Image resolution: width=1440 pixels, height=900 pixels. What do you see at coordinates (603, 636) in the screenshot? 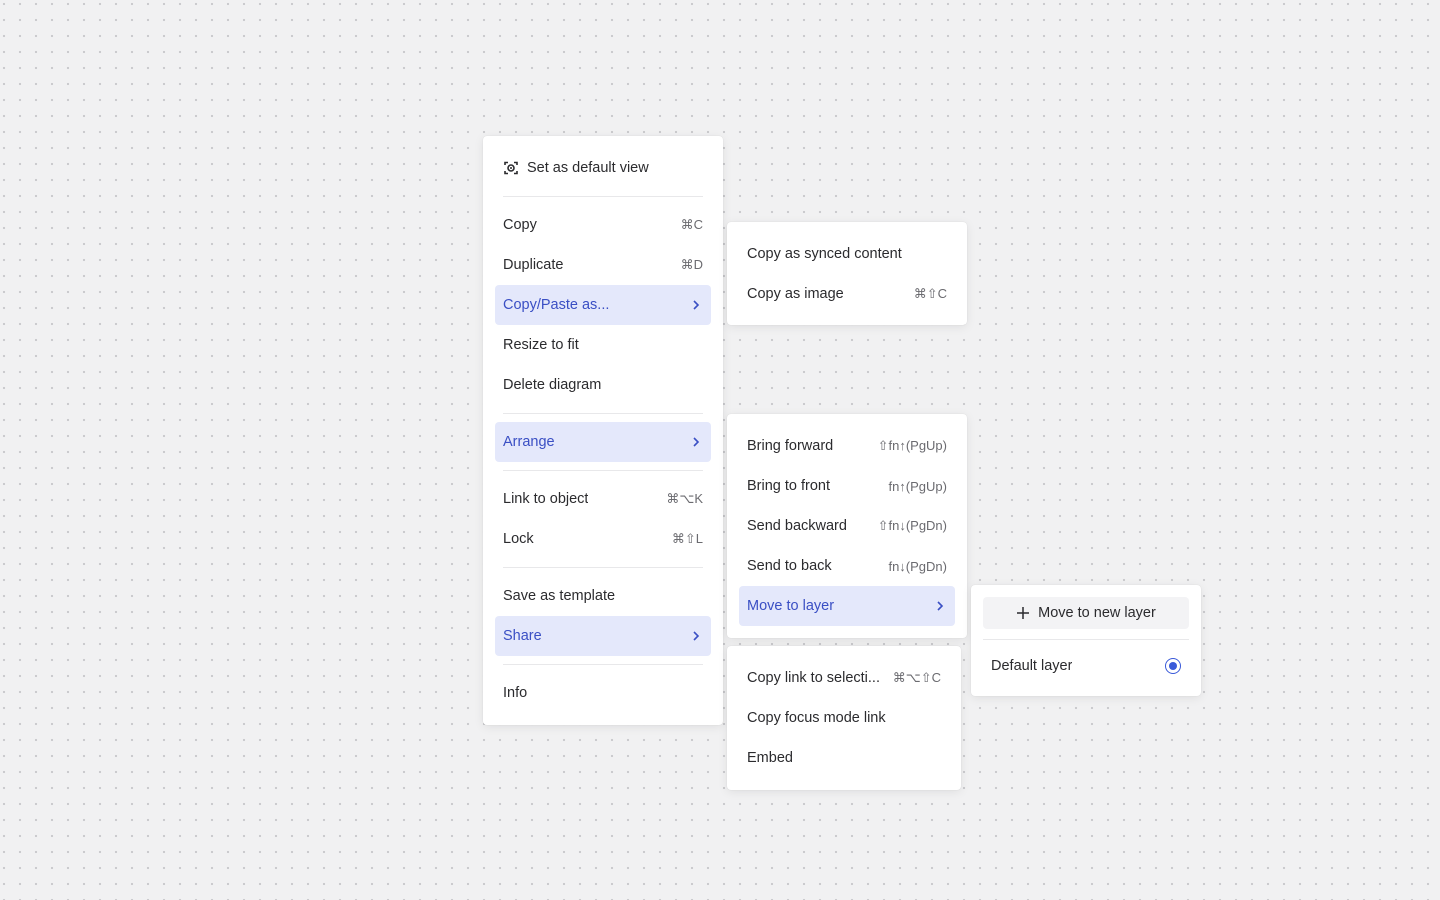
I see `share-item: Share` at bounding box center [603, 636].